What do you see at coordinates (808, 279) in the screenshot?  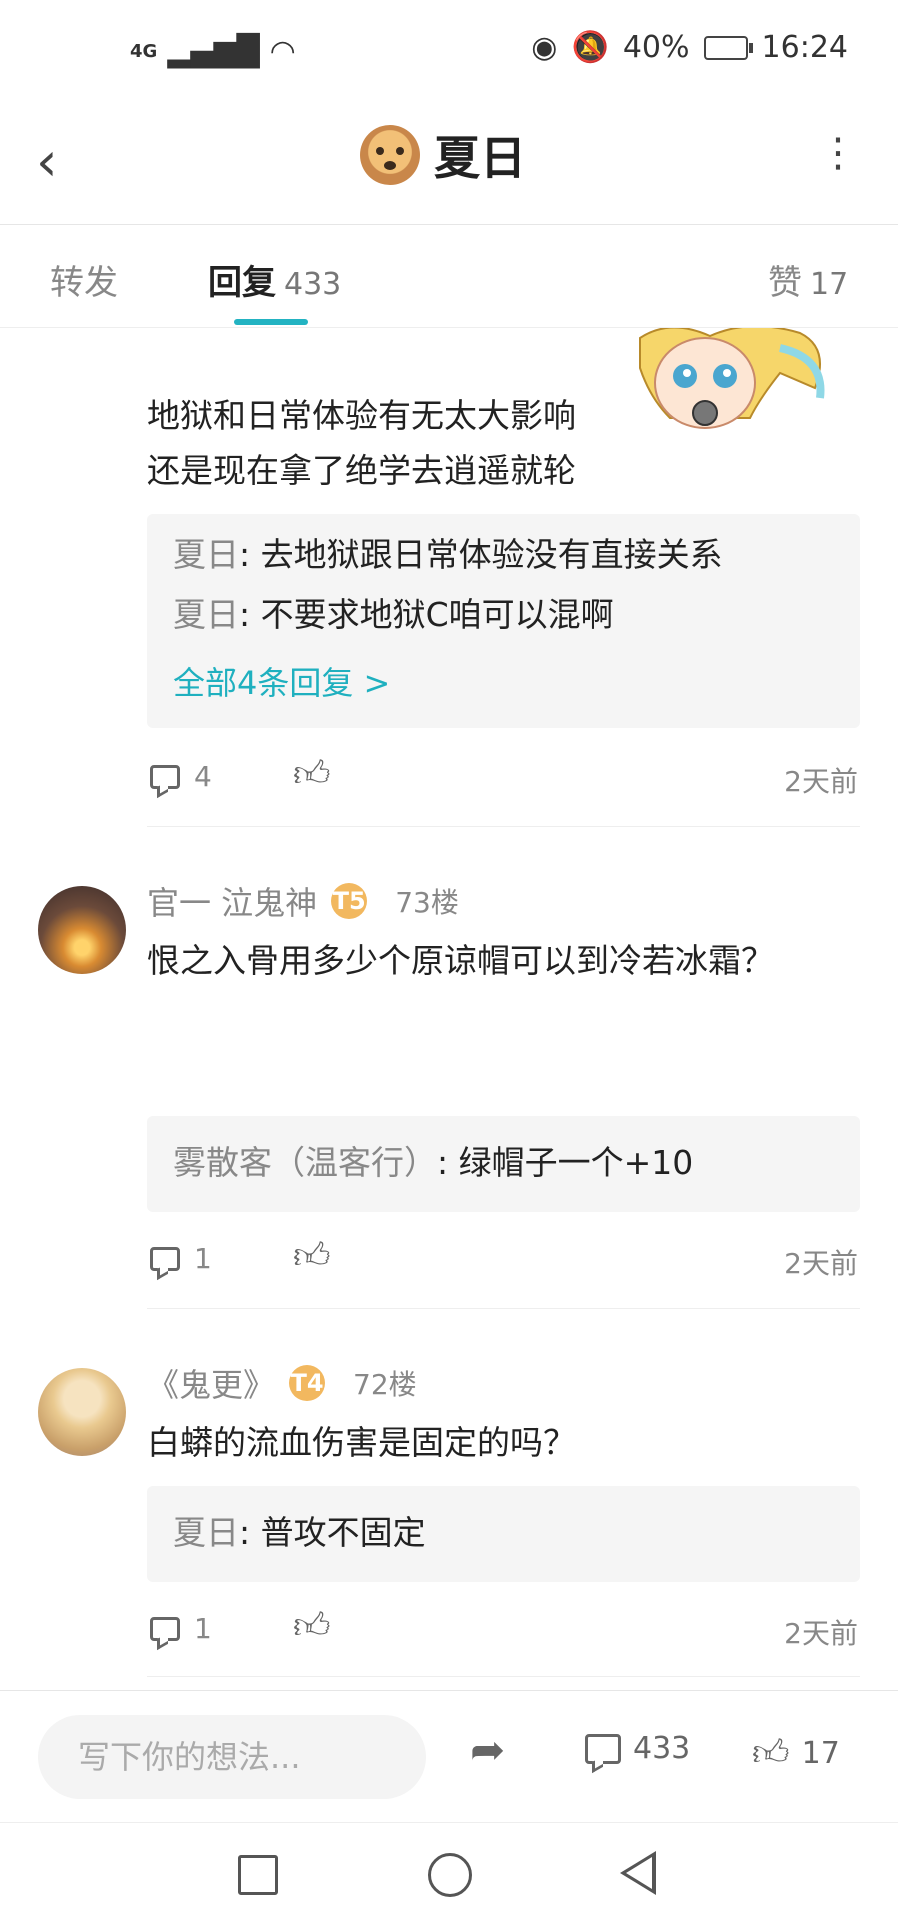 I see `tab-like: 赞 17` at bounding box center [808, 279].